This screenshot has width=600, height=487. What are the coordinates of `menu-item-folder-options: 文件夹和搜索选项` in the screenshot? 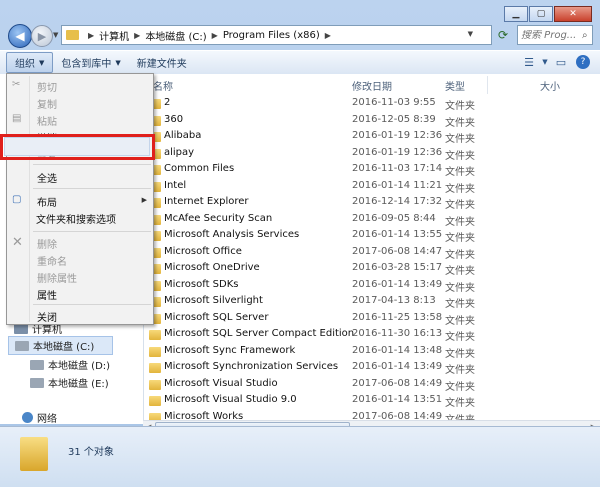 It's located at (76, 218).